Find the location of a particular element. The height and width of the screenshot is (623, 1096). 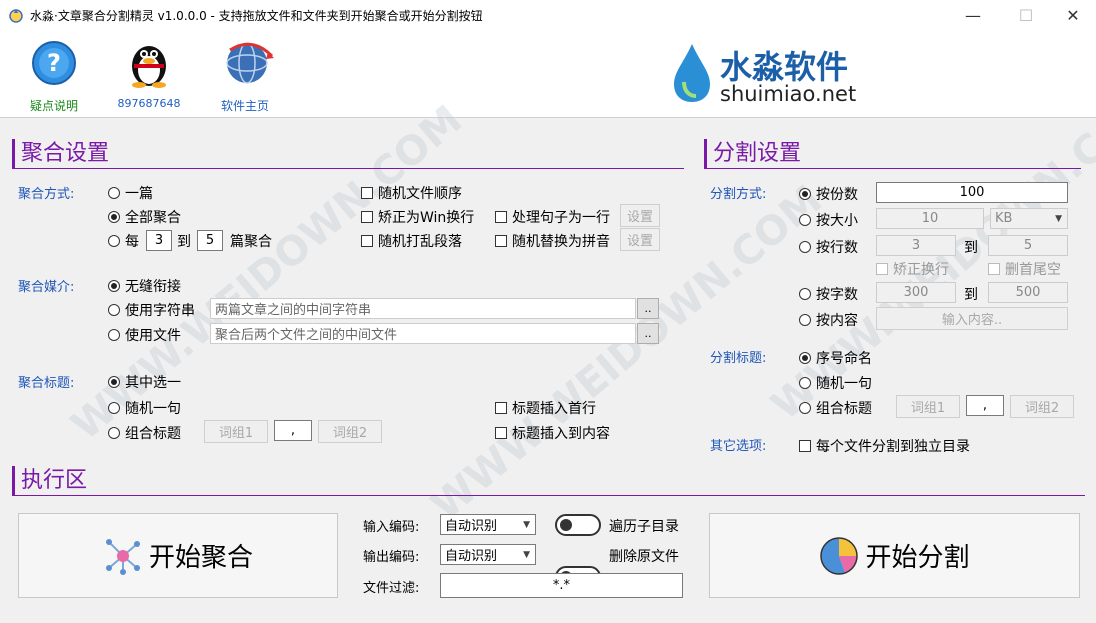

aggregate-group1-button: 词组1 is located at coordinates (236, 431).